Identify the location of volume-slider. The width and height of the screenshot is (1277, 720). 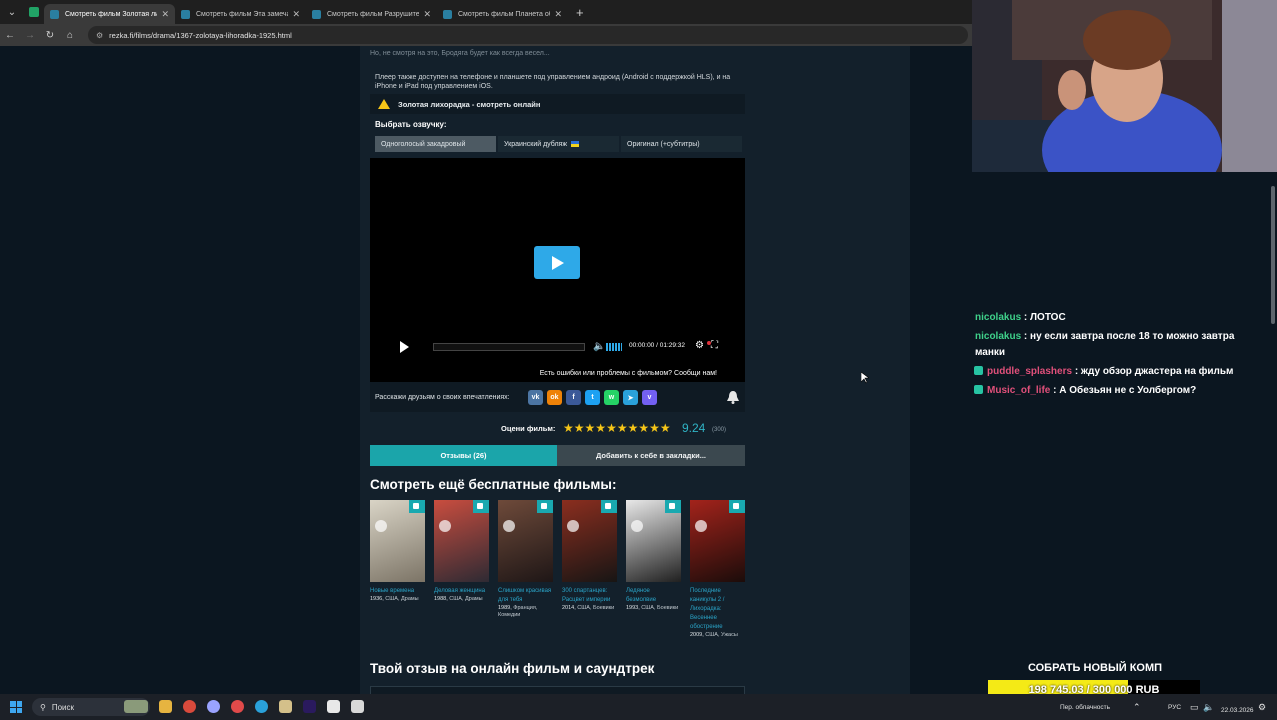
(614, 347).